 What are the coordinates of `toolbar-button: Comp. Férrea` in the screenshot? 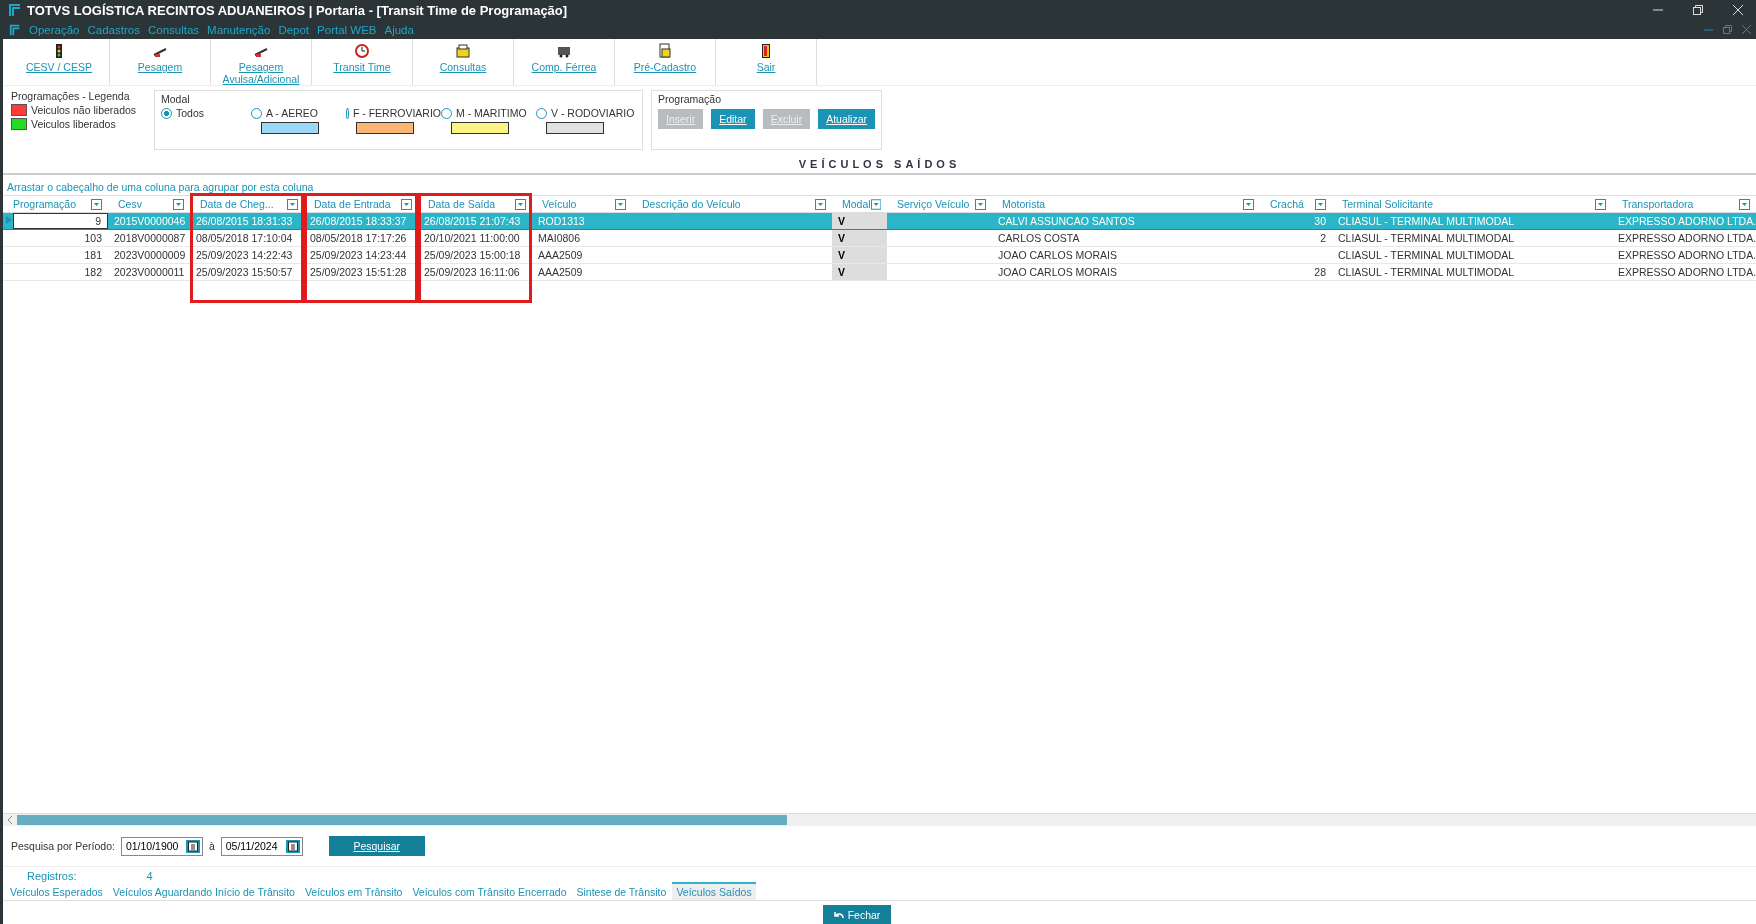 It's located at (564, 62).